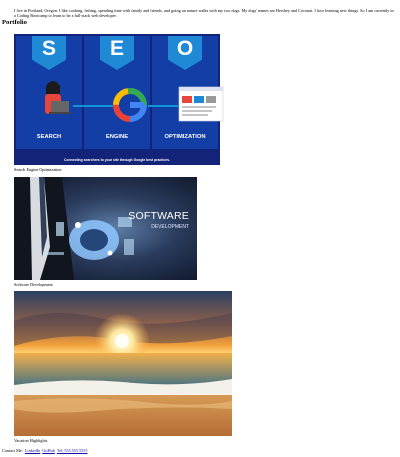  Describe the element at coordinates (170, 227) in the screenshot. I see `development-subtitle: DEVELOPMENT` at that location.